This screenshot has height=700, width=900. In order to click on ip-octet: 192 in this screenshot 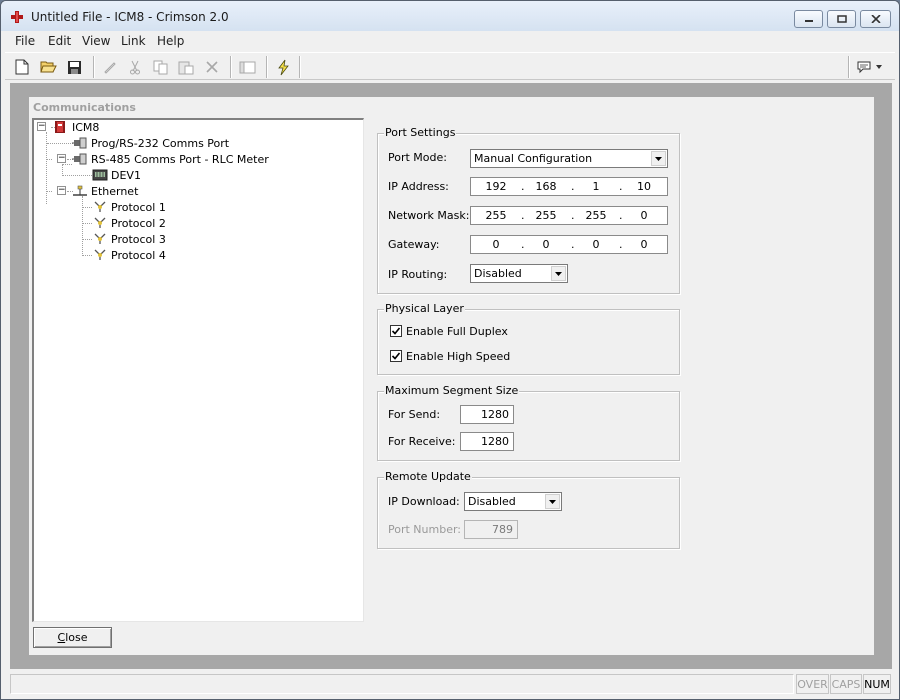, I will do `click(496, 186)`.